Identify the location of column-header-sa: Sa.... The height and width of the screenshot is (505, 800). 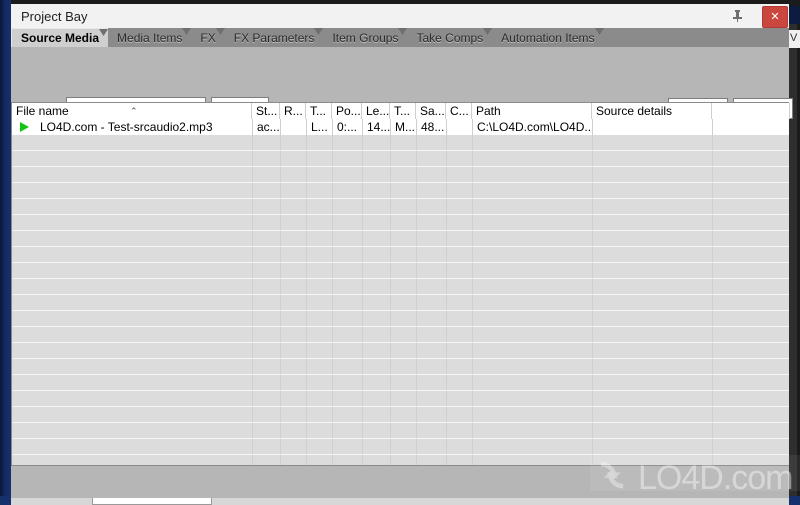
(431, 111).